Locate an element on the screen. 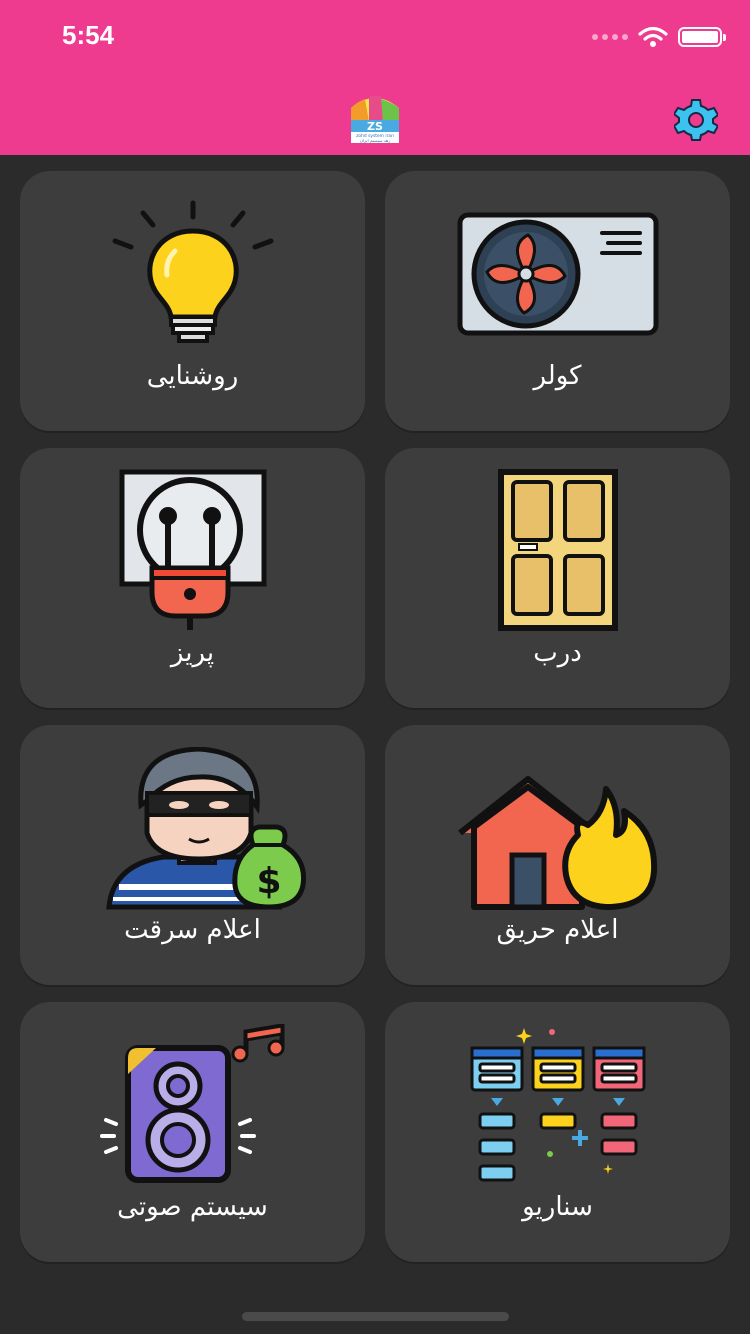 The width and height of the screenshot is (750, 1334). tile-fire-alarm: اعلام حریق is located at coordinates (557, 855).